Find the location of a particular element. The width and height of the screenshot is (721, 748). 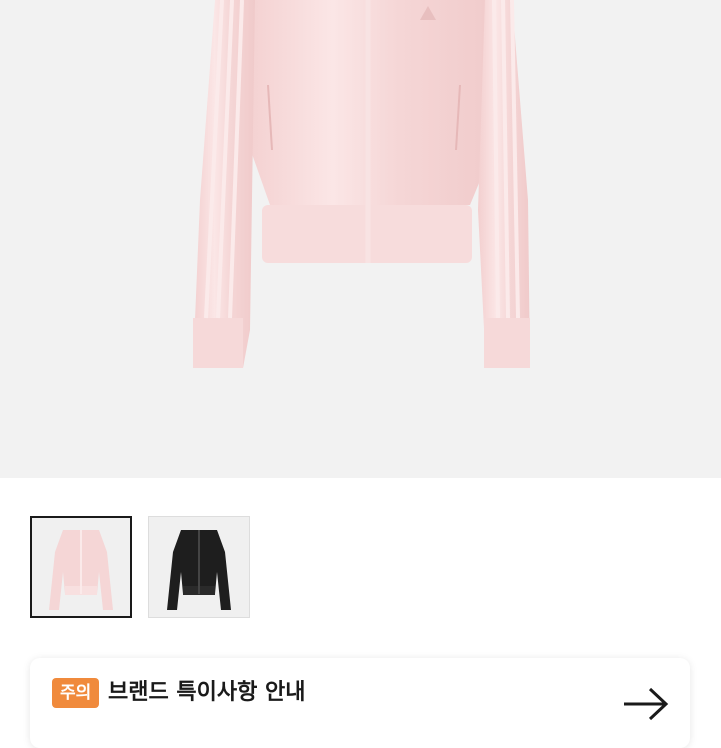

brand-notice-card: 주의 브랜드 특이사항 안내 is located at coordinates (360, 703).